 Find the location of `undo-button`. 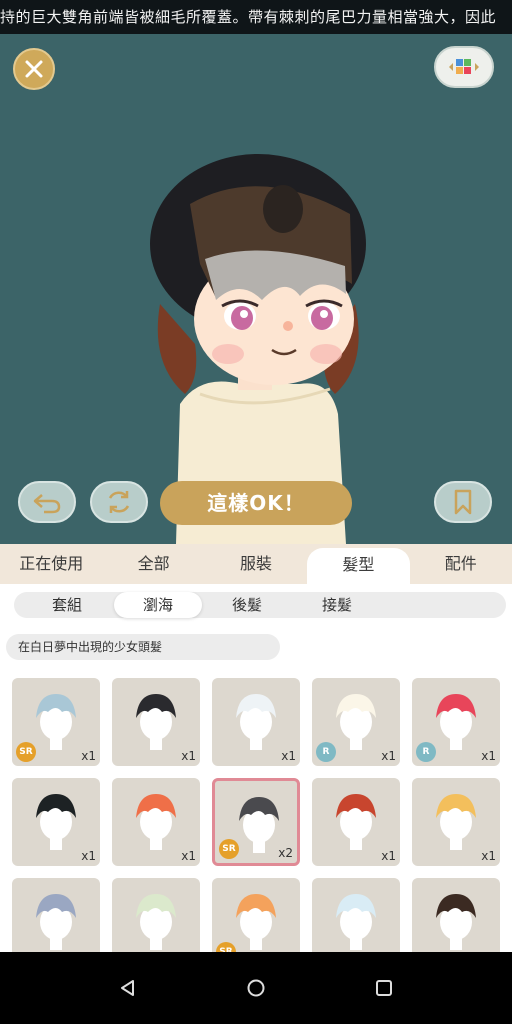

undo-button is located at coordinates (47, 502).